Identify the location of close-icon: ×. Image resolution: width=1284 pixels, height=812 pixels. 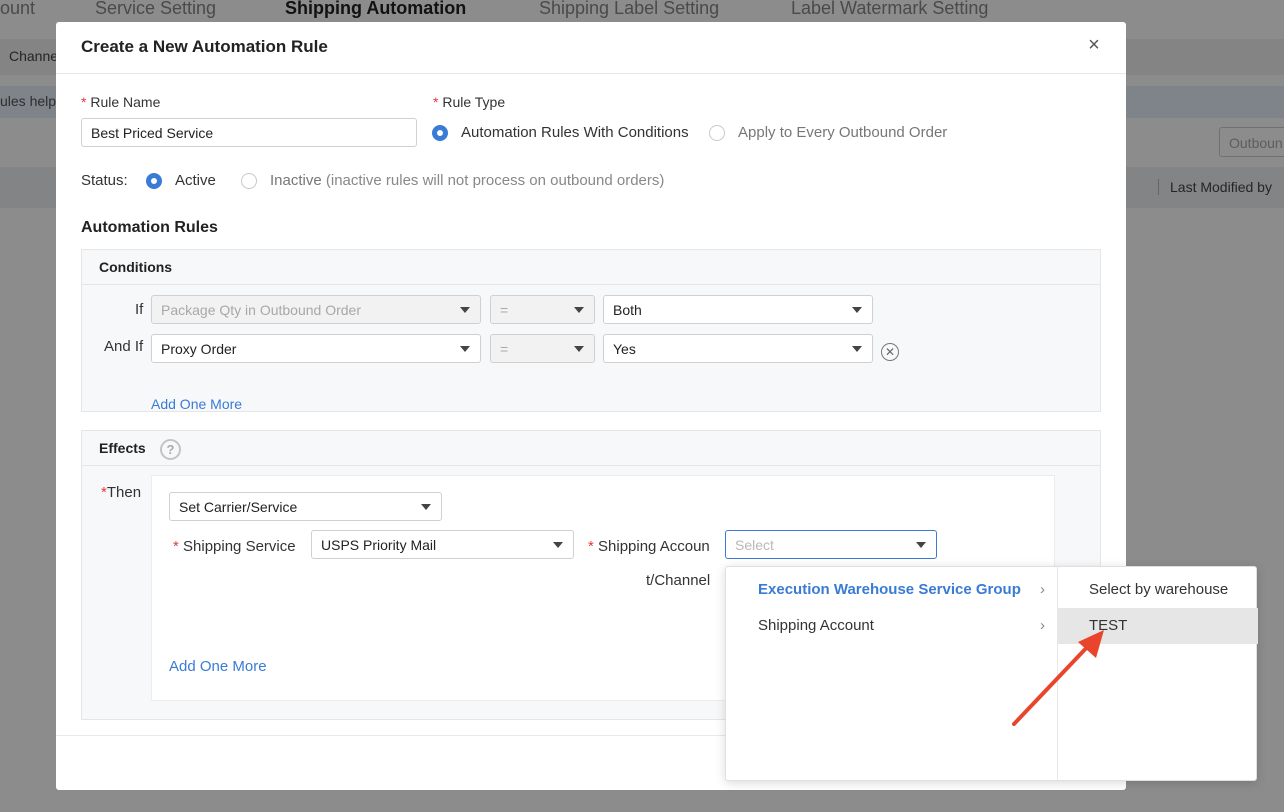
(1094, 45).